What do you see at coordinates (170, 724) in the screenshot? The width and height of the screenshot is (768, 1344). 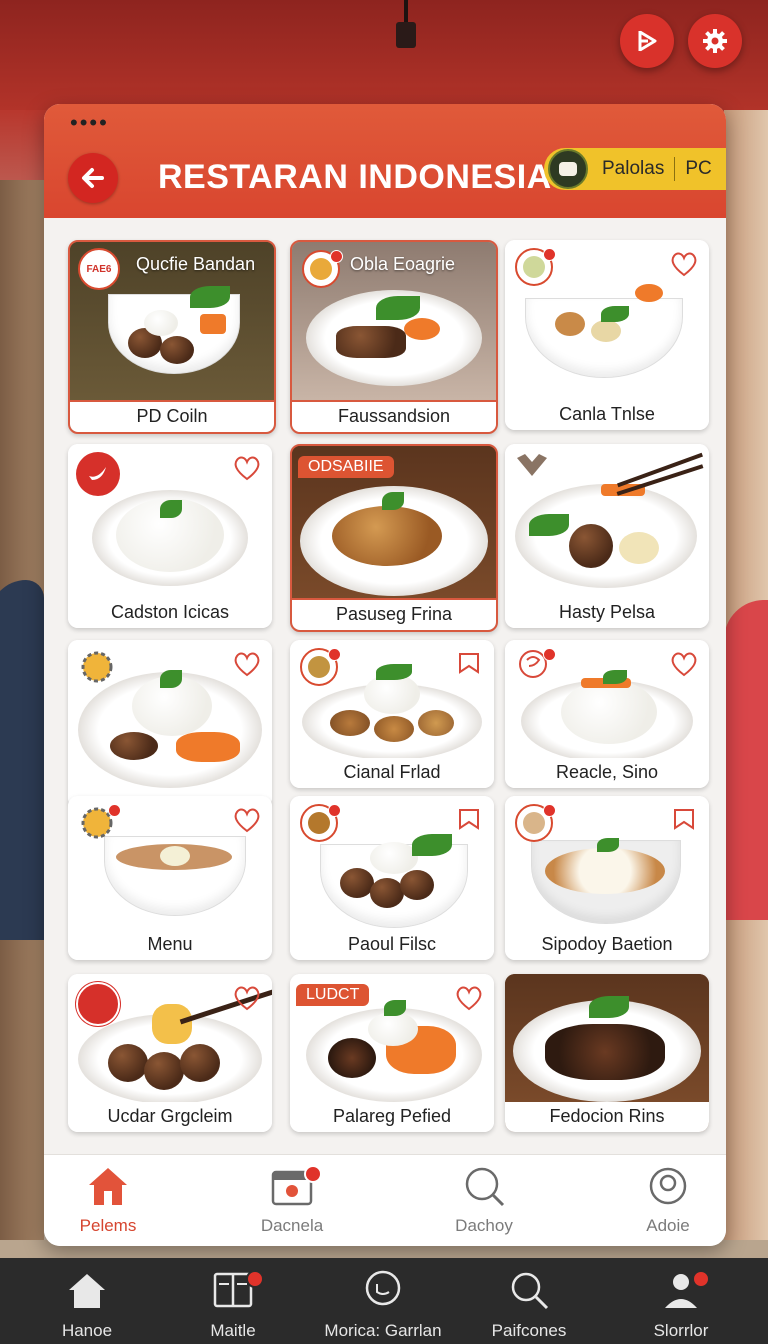 I see `dish-card` at bounding box center [170, 724].